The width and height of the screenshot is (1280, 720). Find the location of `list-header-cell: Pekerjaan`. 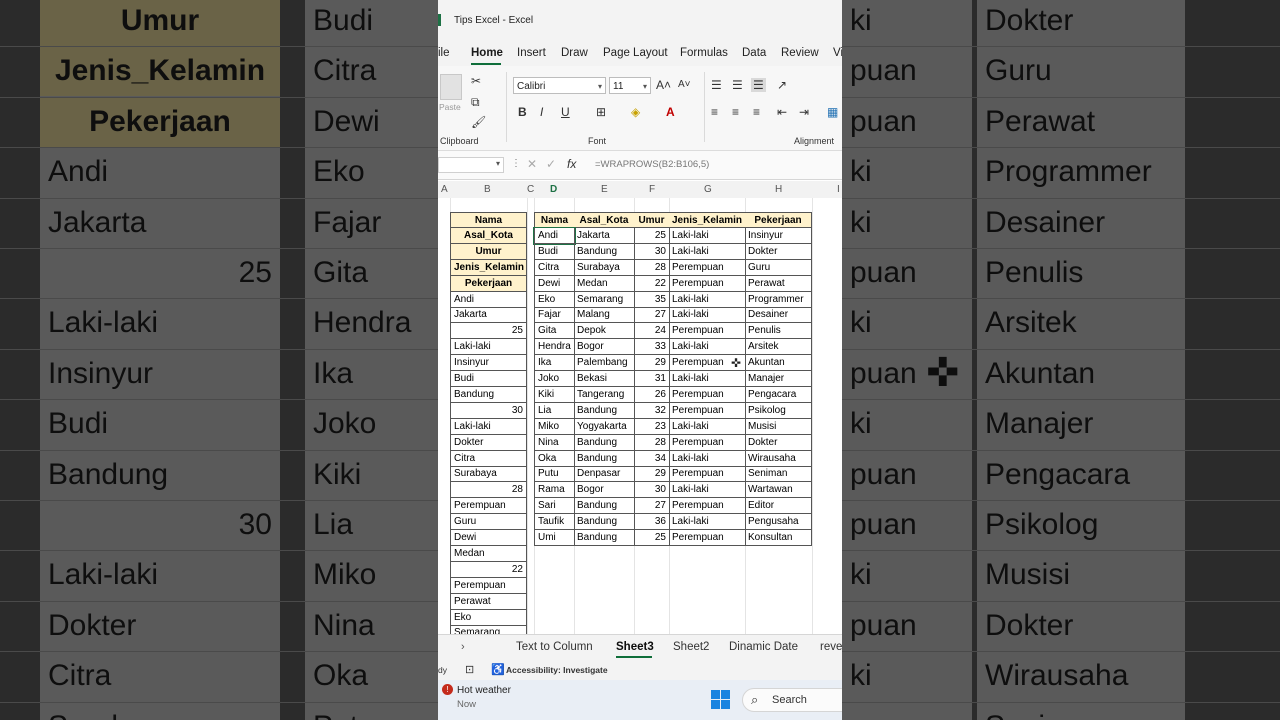

list-header-cell: Pekerjaan is located at coordinates (488, 283).